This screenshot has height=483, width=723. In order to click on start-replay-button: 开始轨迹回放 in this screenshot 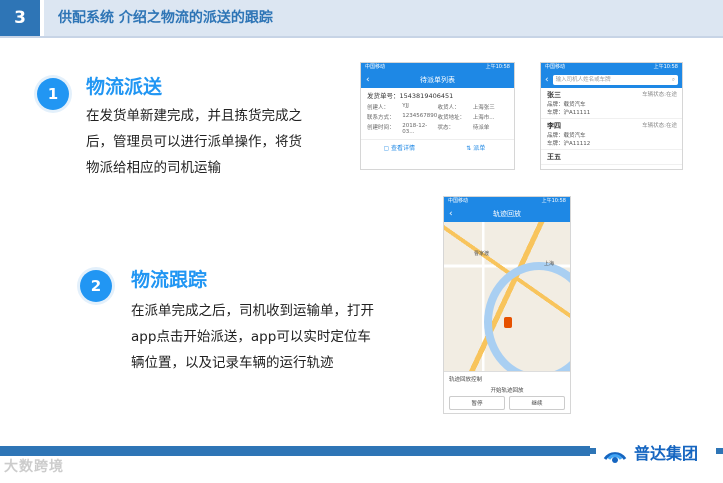, I will do `click(507, 391)`.